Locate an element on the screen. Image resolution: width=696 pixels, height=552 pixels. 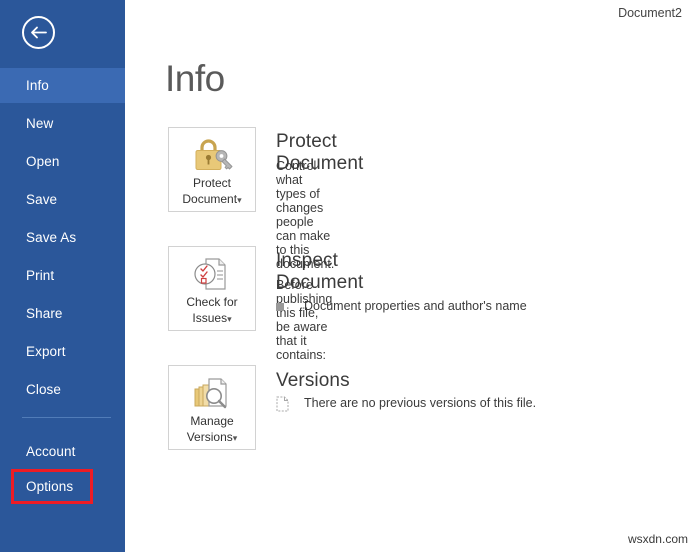
sidebar-item-label: Print is located at coordinates (40, 275).